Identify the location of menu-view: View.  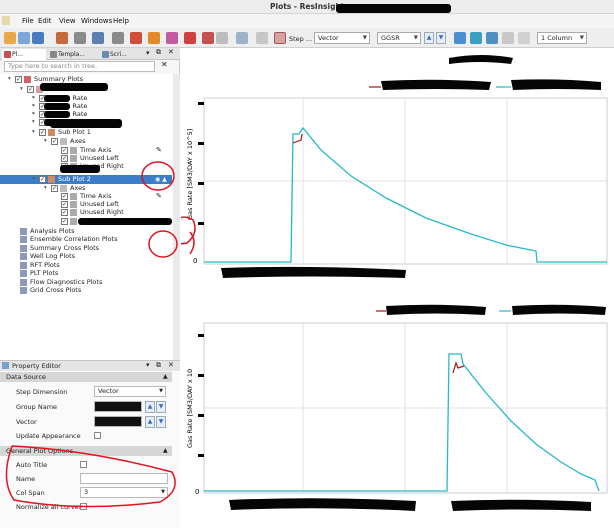
(67, 21).